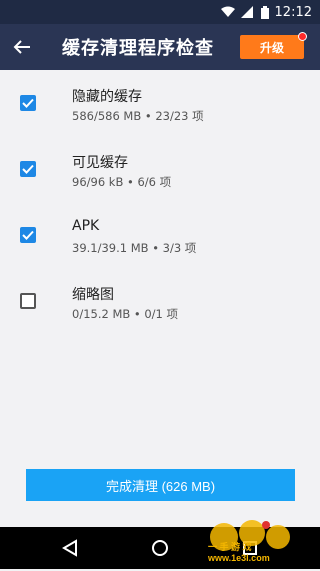  I want to click on home-circle-icon, so click(160, 548).